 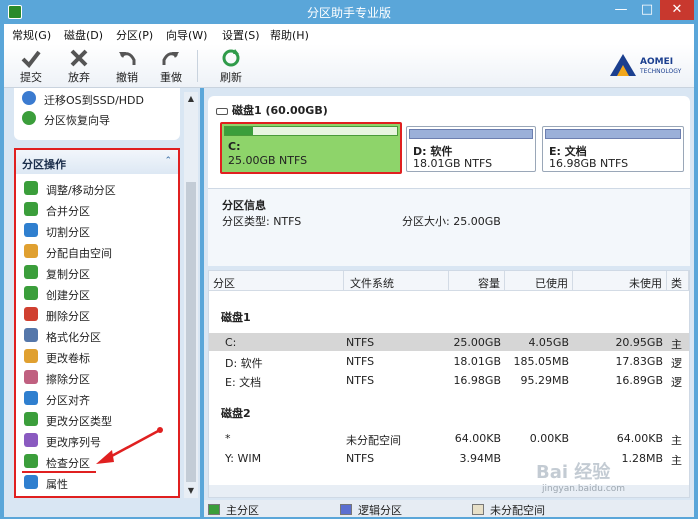 I want to click on group-disk1: 磁盘1, so click(x=236, y=317).